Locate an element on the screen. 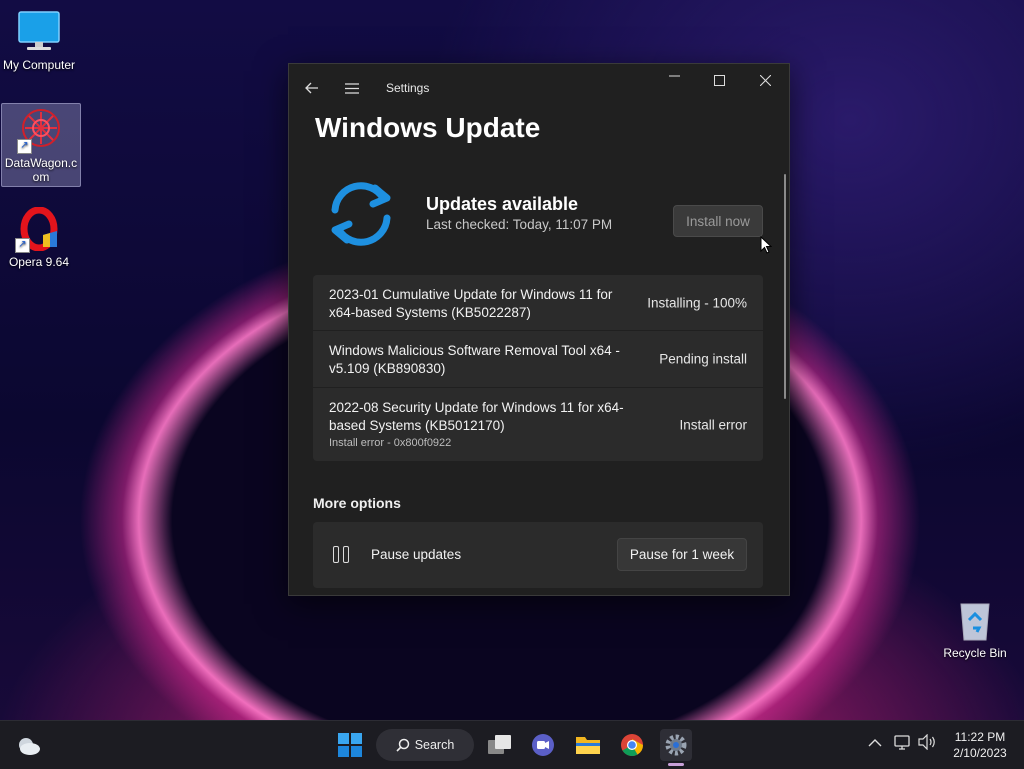  file-explorer-button is located at coordinates (588, 745).